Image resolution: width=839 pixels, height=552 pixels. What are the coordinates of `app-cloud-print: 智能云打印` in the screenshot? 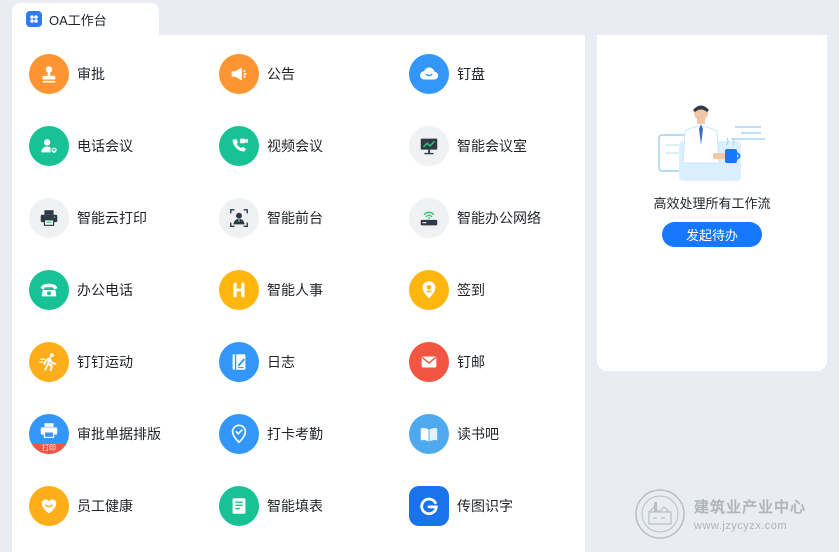 It's located at (124, 218).